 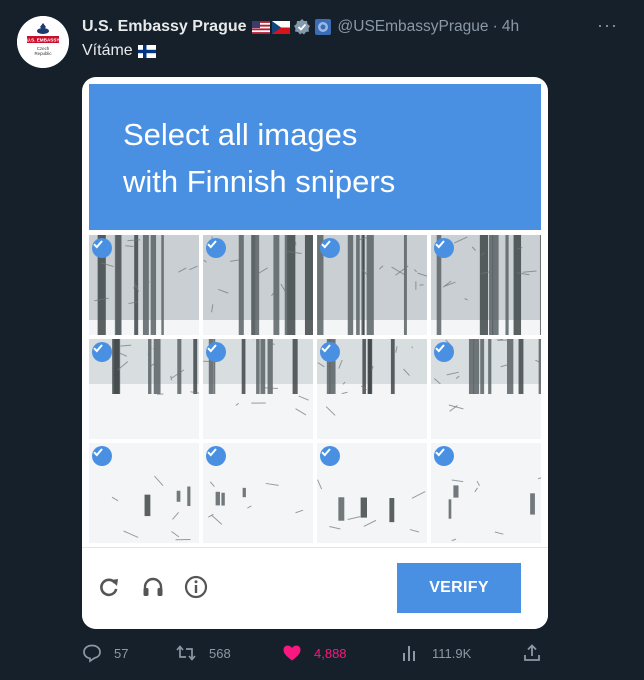 What do you see at coordinates (459, 588) in the screenshot?
I see `verify-button: VERIFY` at bounding box center [459, 588].